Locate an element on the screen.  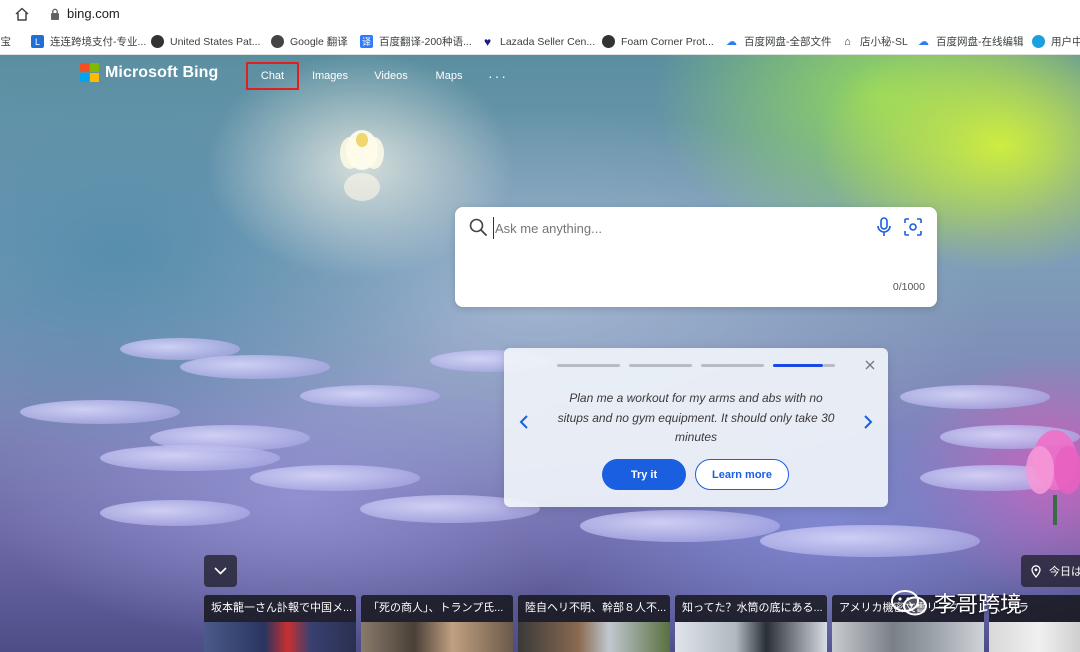
bookmark-taobao: 淘宝 is located at coordinates (5, 41).